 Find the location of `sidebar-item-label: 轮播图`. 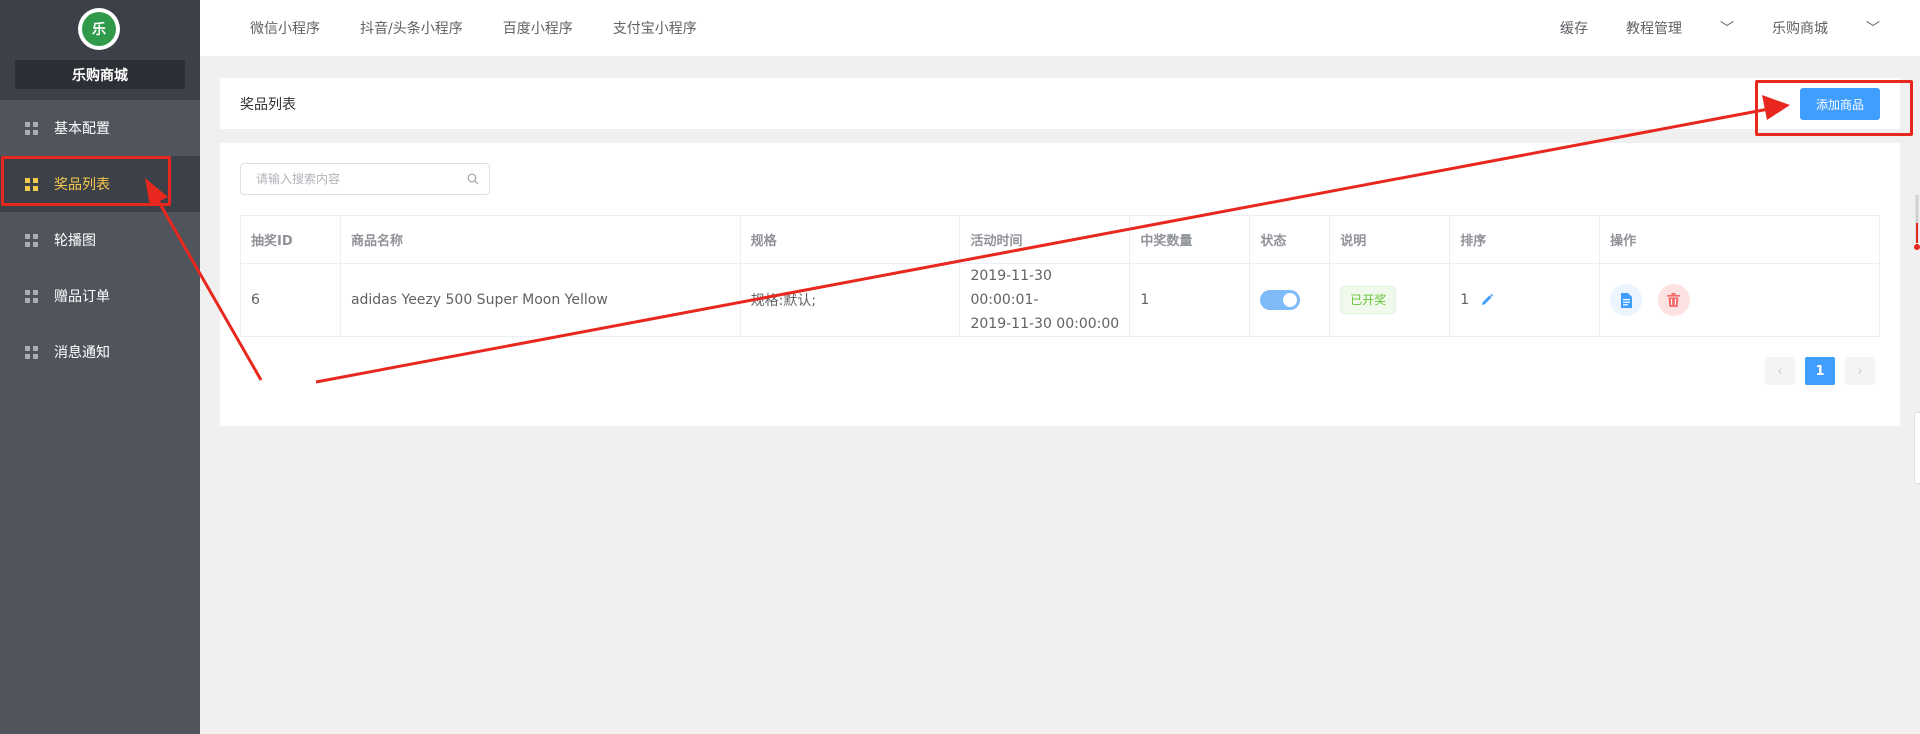

sidebar-item-label: 轮播图 is located at coordinates (75, 241).